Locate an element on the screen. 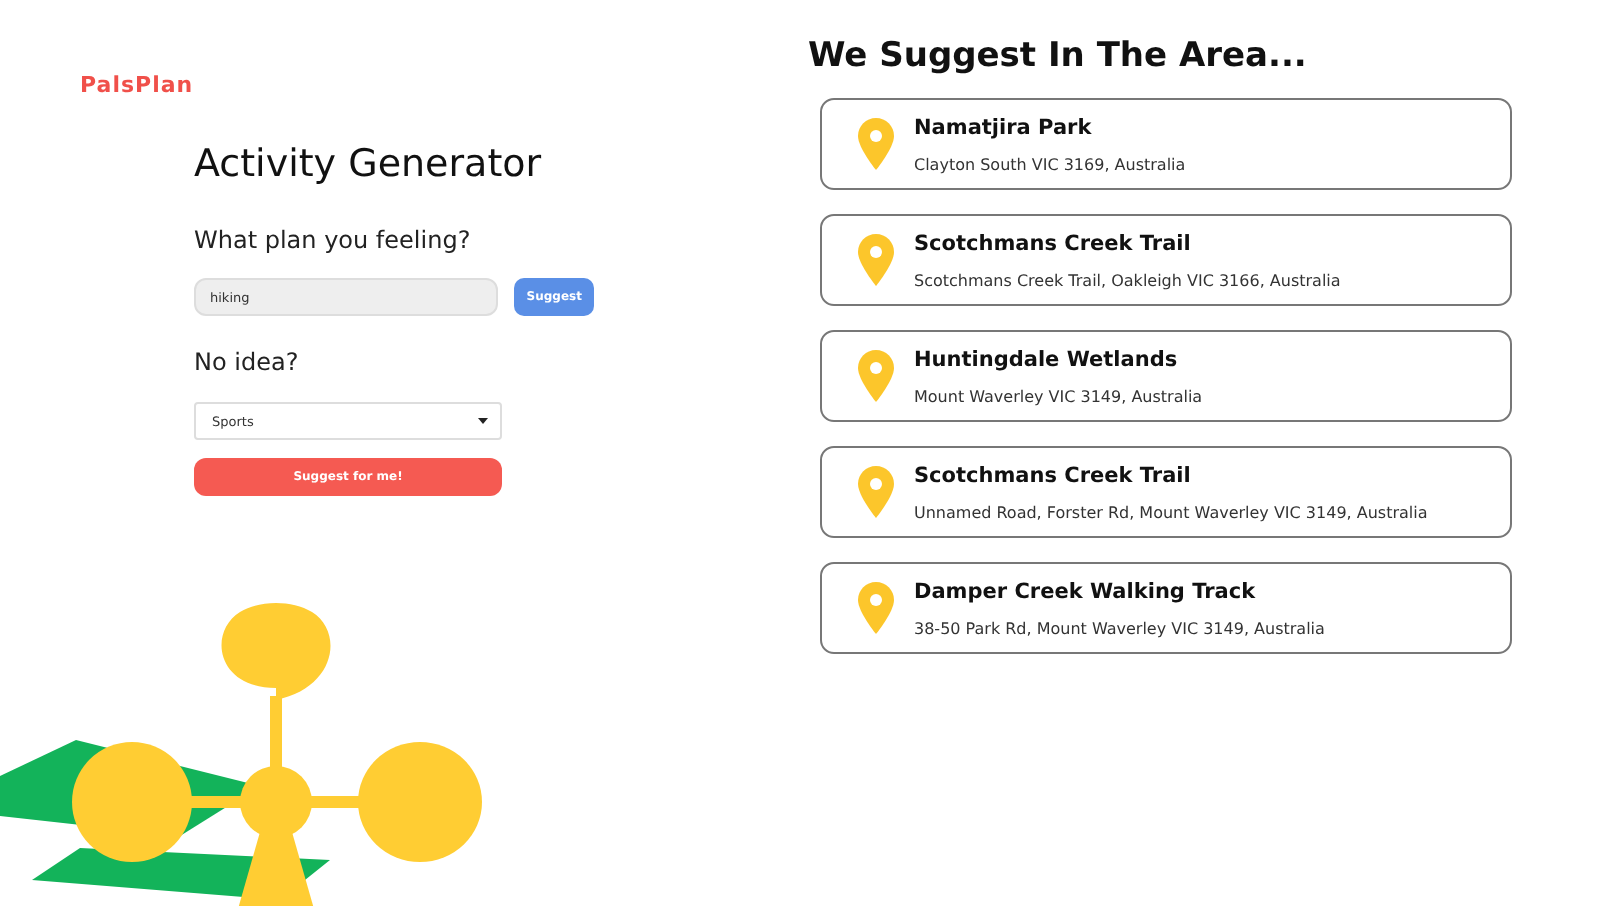 The image size is (1612, 906). place-card: Damper Creek Walking Track 38-50 Park Rd, Mount Waverley VIC 3149, Australia is located at coordinates (1166, 608).